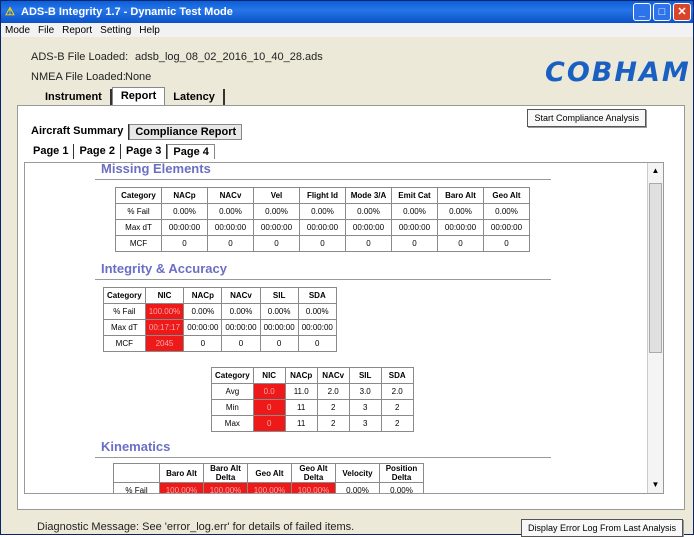  I want to click on tab-report: Report, so click(138, 97).